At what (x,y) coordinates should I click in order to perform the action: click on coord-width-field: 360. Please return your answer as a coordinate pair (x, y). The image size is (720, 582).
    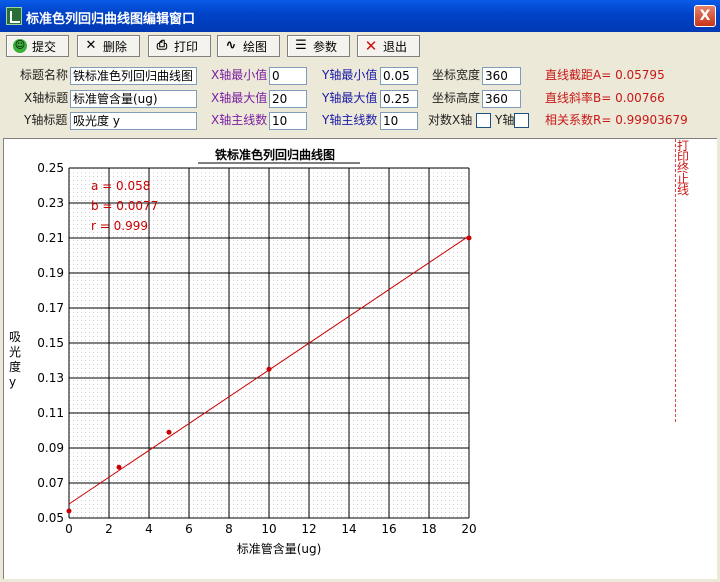
    Looking at the image, I should click on (501, 76).